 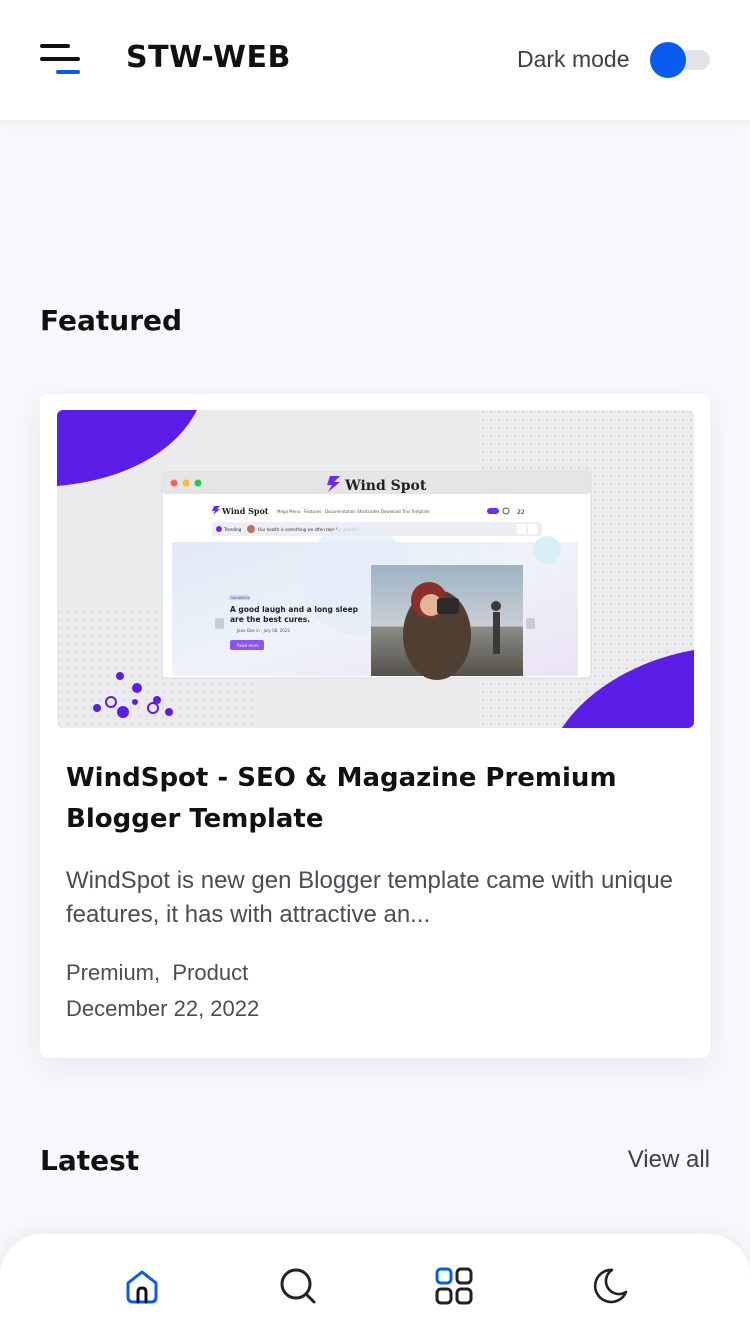 What do you see at coordinates (573, 59) in the screenshot?
I see `dark-mode-label: Dark mode` at bounding box center [573, 59].